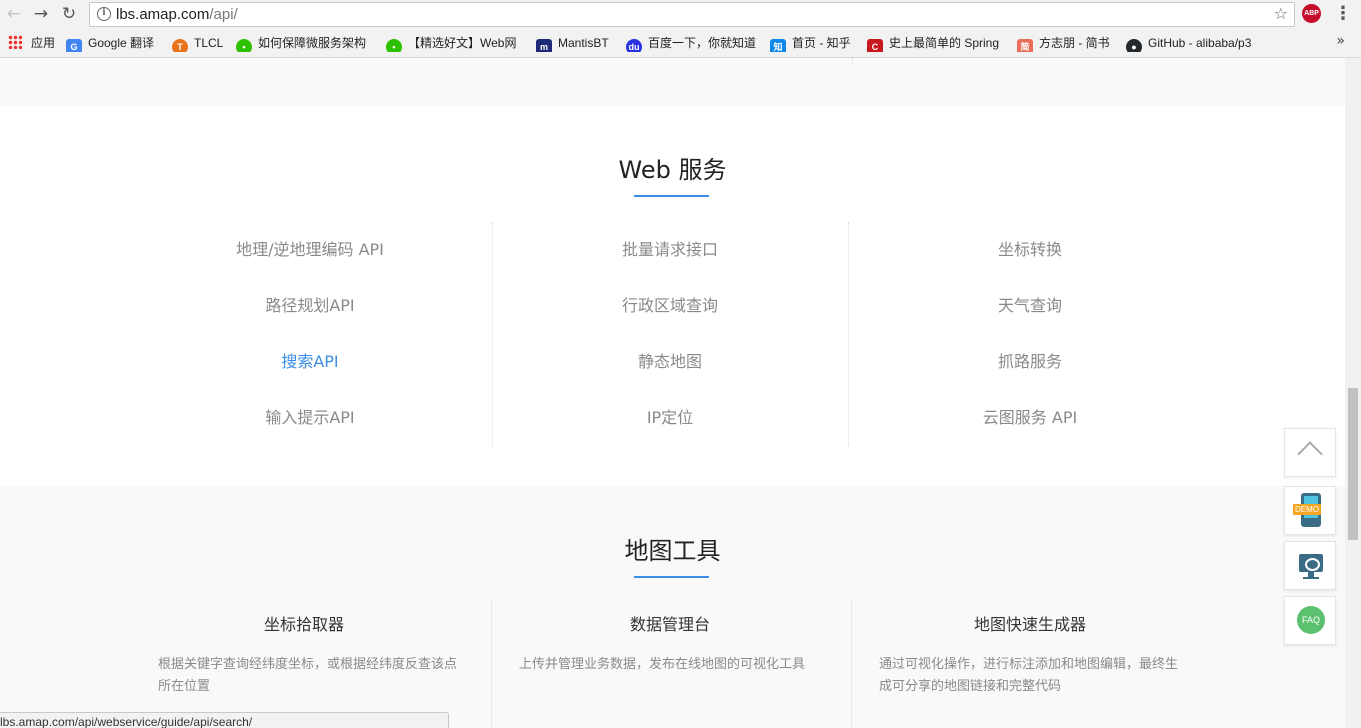 Image resolution: width=1361 pixels, height=728 pixels. Describe the element at coordinates (875, 45) in the screenshot. I see `csdn-icon: C` at that location.